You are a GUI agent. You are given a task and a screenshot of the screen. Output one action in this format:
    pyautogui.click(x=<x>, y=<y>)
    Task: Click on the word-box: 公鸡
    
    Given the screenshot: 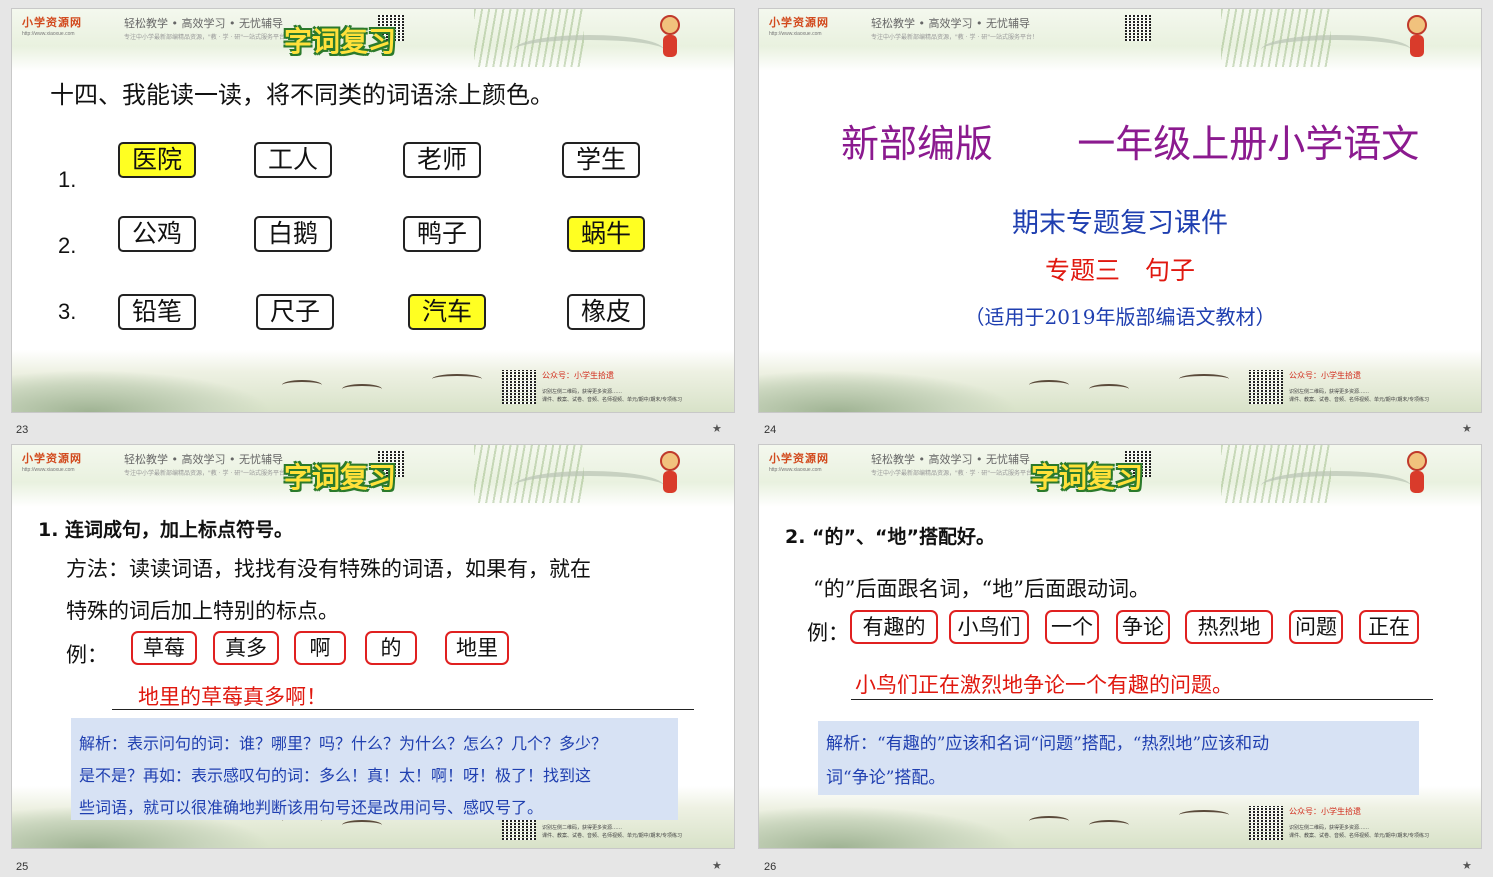 What is the action you would take?
    pyautogui.click(x=157, y=234)
    